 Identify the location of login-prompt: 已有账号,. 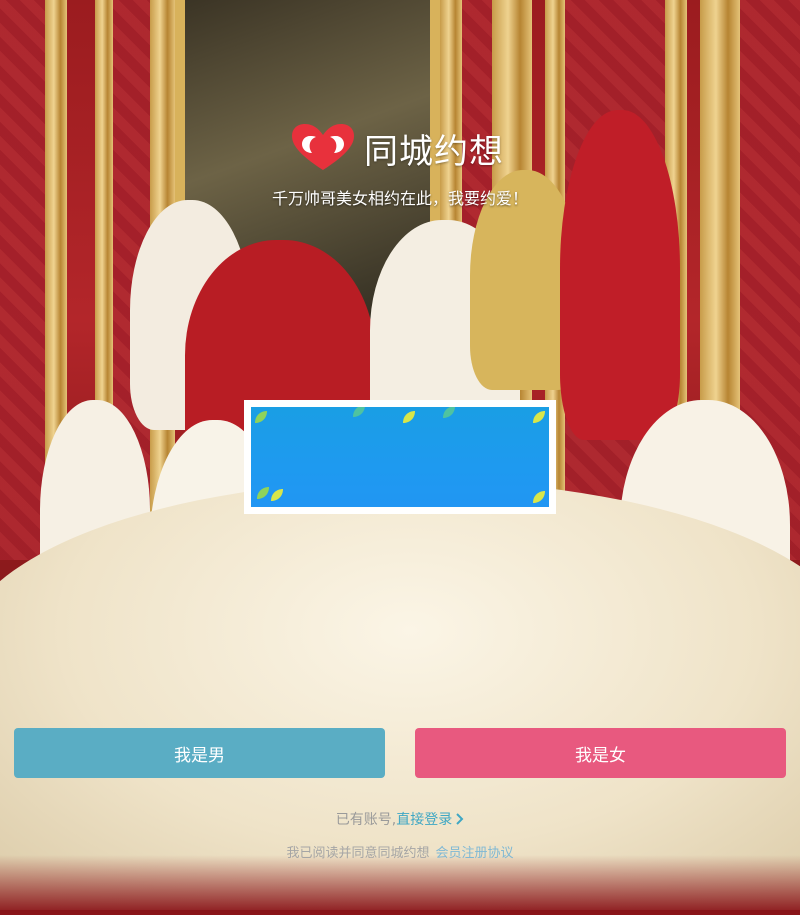
(366, 820).